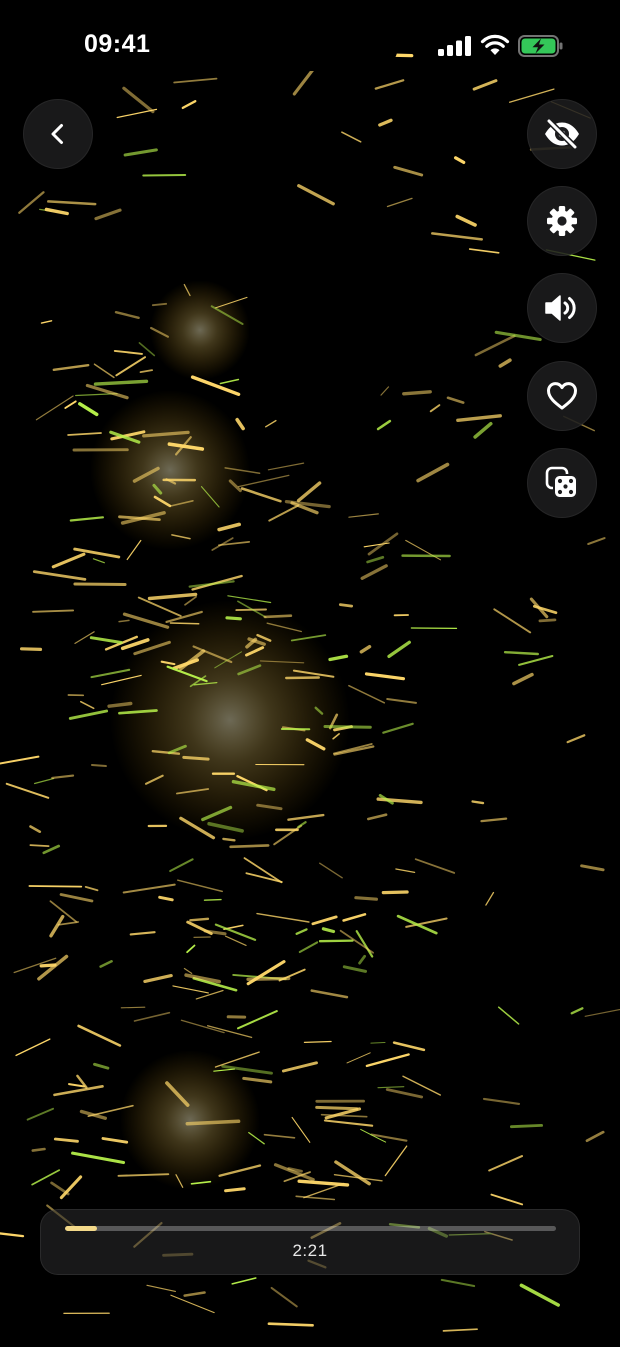 The image size is (620, 1347). I want to click on progress-slider, so click(310, 1228).